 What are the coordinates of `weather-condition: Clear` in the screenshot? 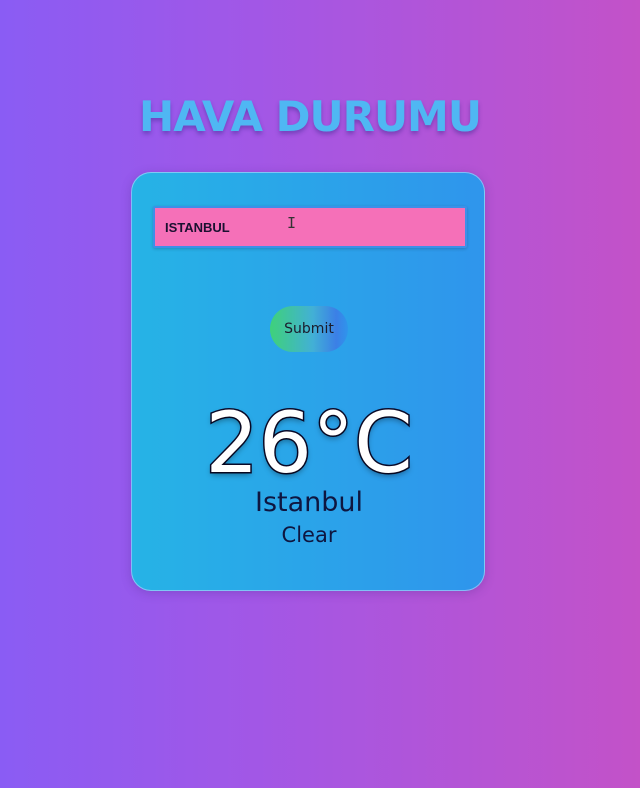 It's located at (309, 535).